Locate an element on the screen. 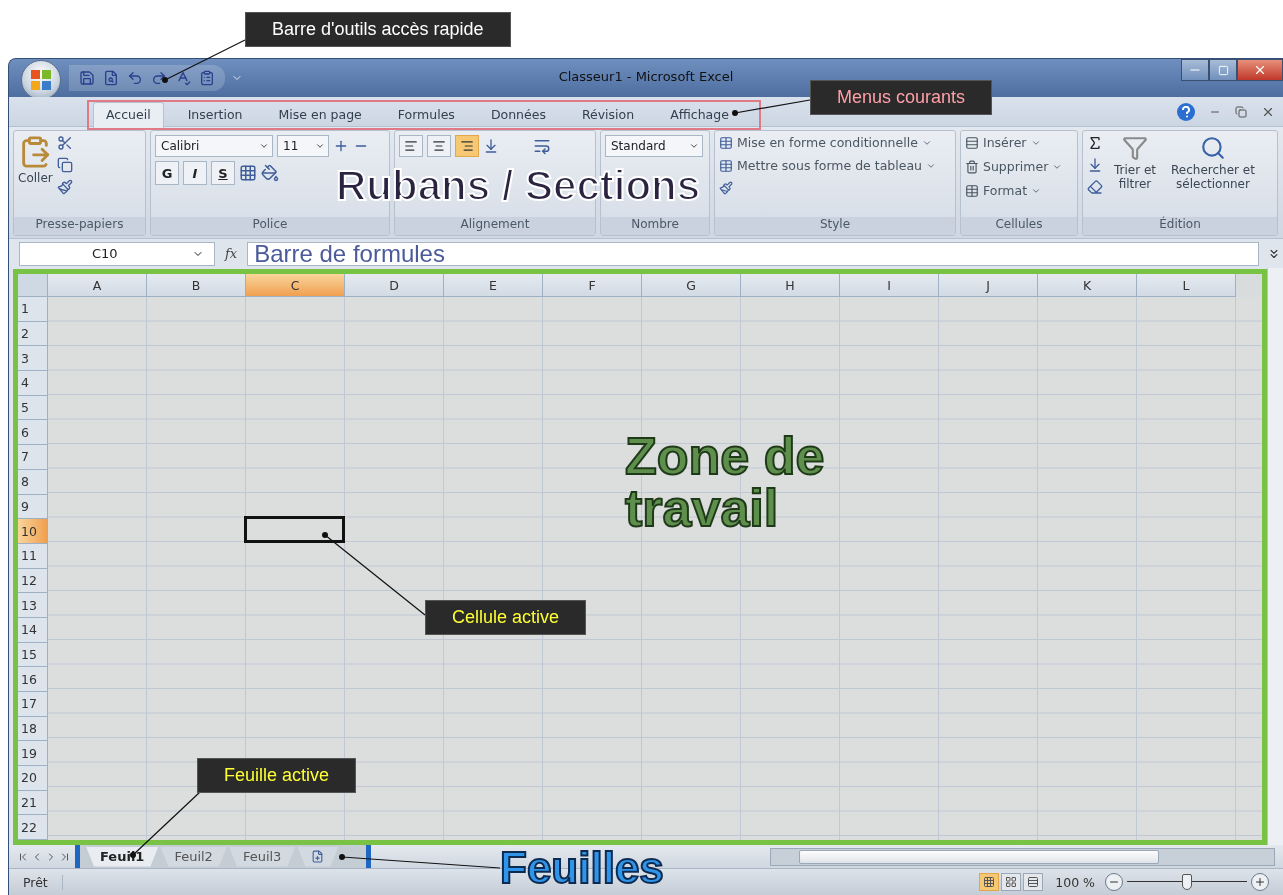 The width and height of the screenshot is (1283, 895). scroll-thumb is located at coordinates (979, 856).